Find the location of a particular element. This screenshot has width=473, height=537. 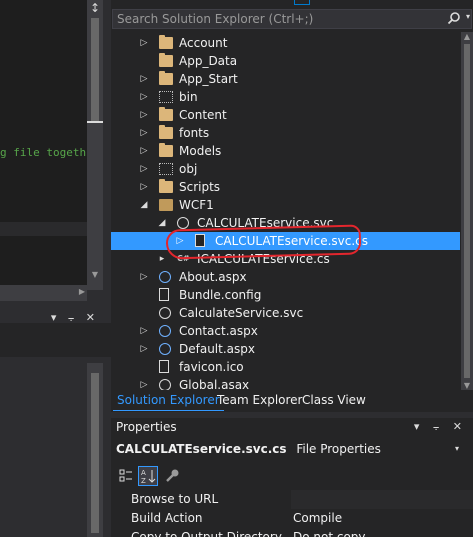

tree-scroll-thumb is located at coordinates (467, 211).